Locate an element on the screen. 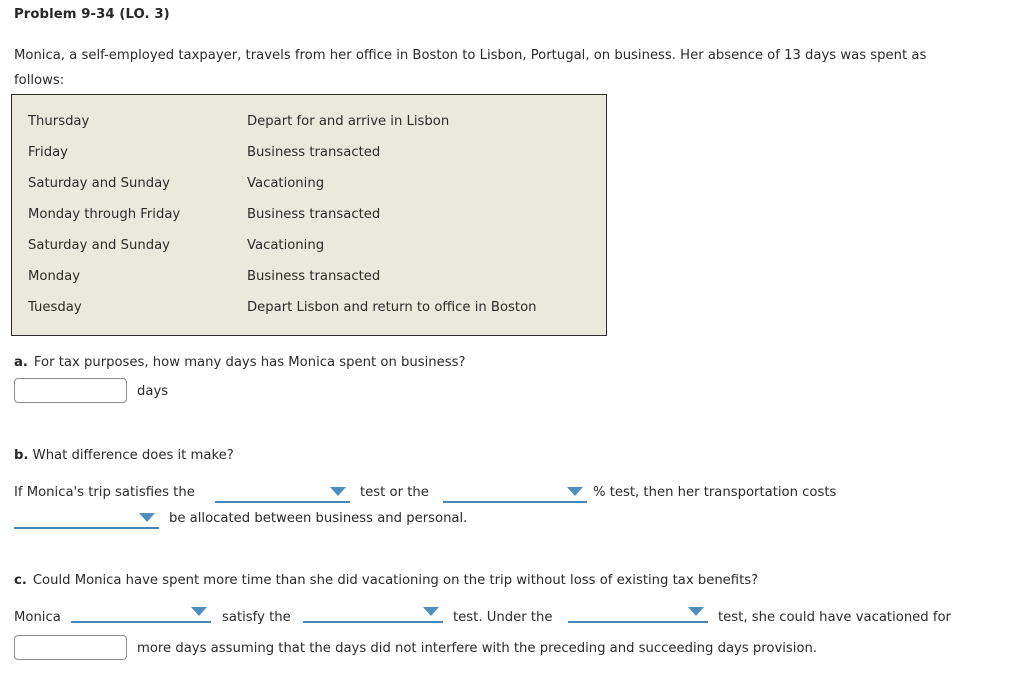 The width and height of the screenshot is (1024, 677). business-days-input is located at coordinates (70, 390).